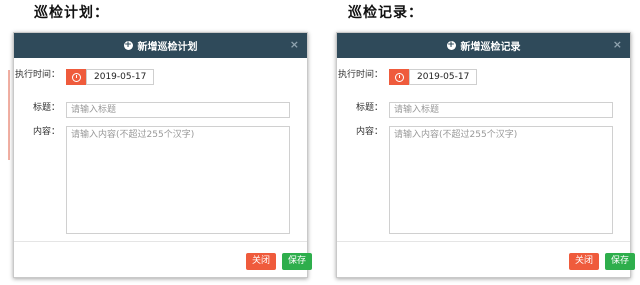  Describe the element at coordinates (490, 47) in the screenshot. I see `dialog-title: 新增巡检记录` at that location.